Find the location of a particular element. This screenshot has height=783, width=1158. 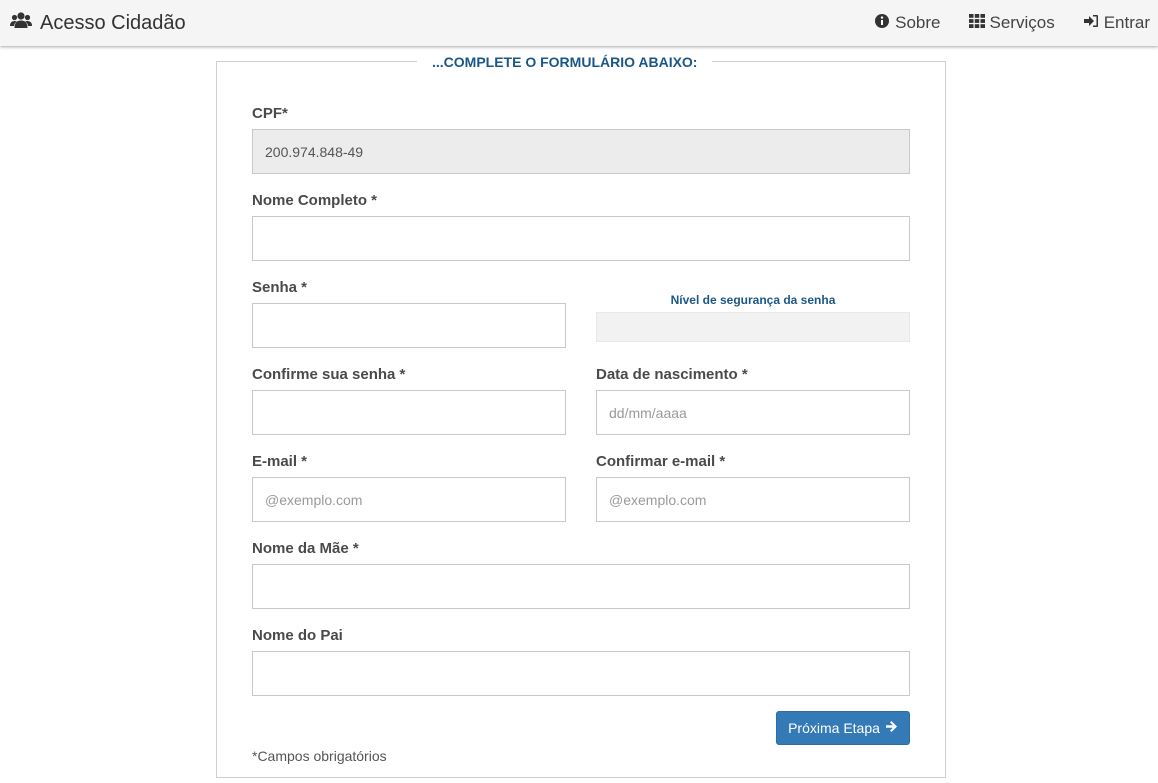

password-strength-label: Nível de segurança da senha is located at coordinates (753, 300).